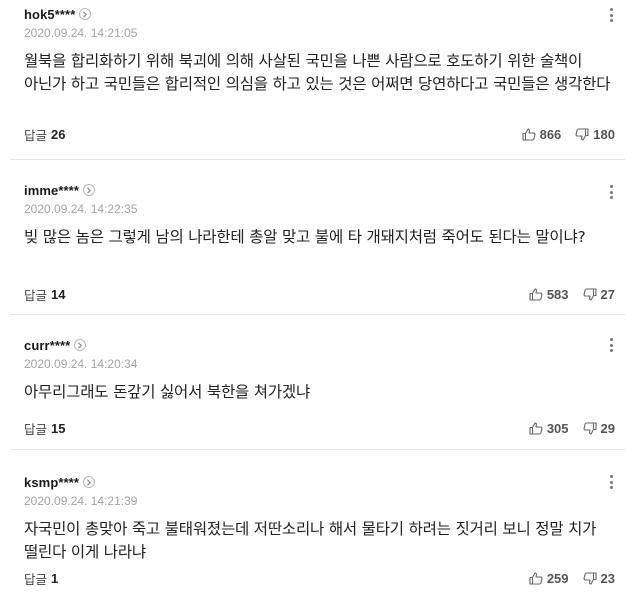 Image resolution: width=633 pixels, height=600 pixels. I want to click on reply-button: 답글 1, so click(41, 578).